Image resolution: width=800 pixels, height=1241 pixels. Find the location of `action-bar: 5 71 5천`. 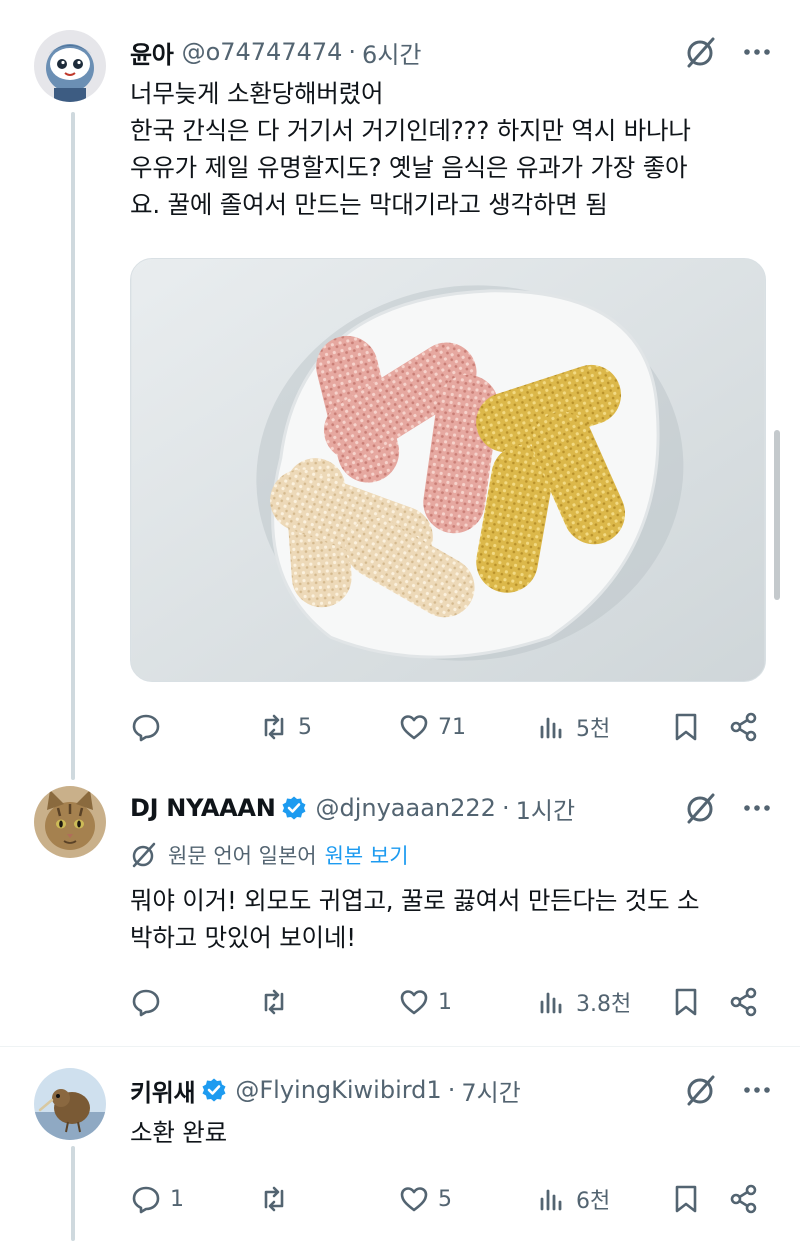

action-bar: 5 71 5천 is located at coordinates (450, 727).